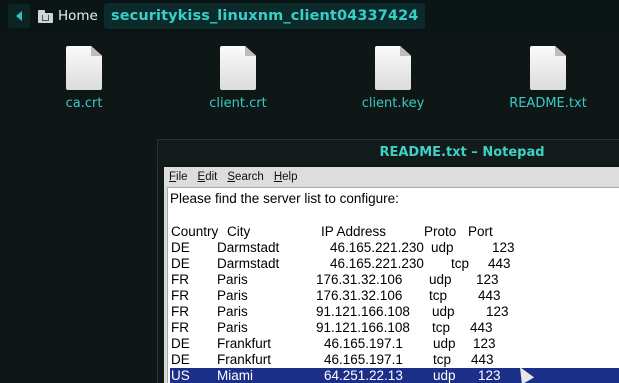 The height and width of the screenshot is (383, 619). What do you see at coordinates (180, 375) in the screenshot?
I see `cell-country: US` at bounding box center [180, 375].